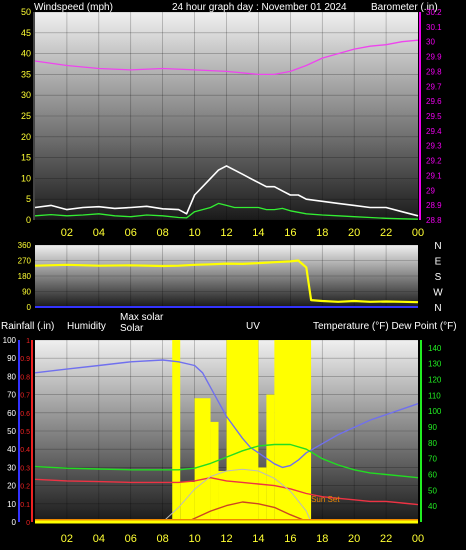  I want to click on temp-y-tick: 90, so click(432, 427).